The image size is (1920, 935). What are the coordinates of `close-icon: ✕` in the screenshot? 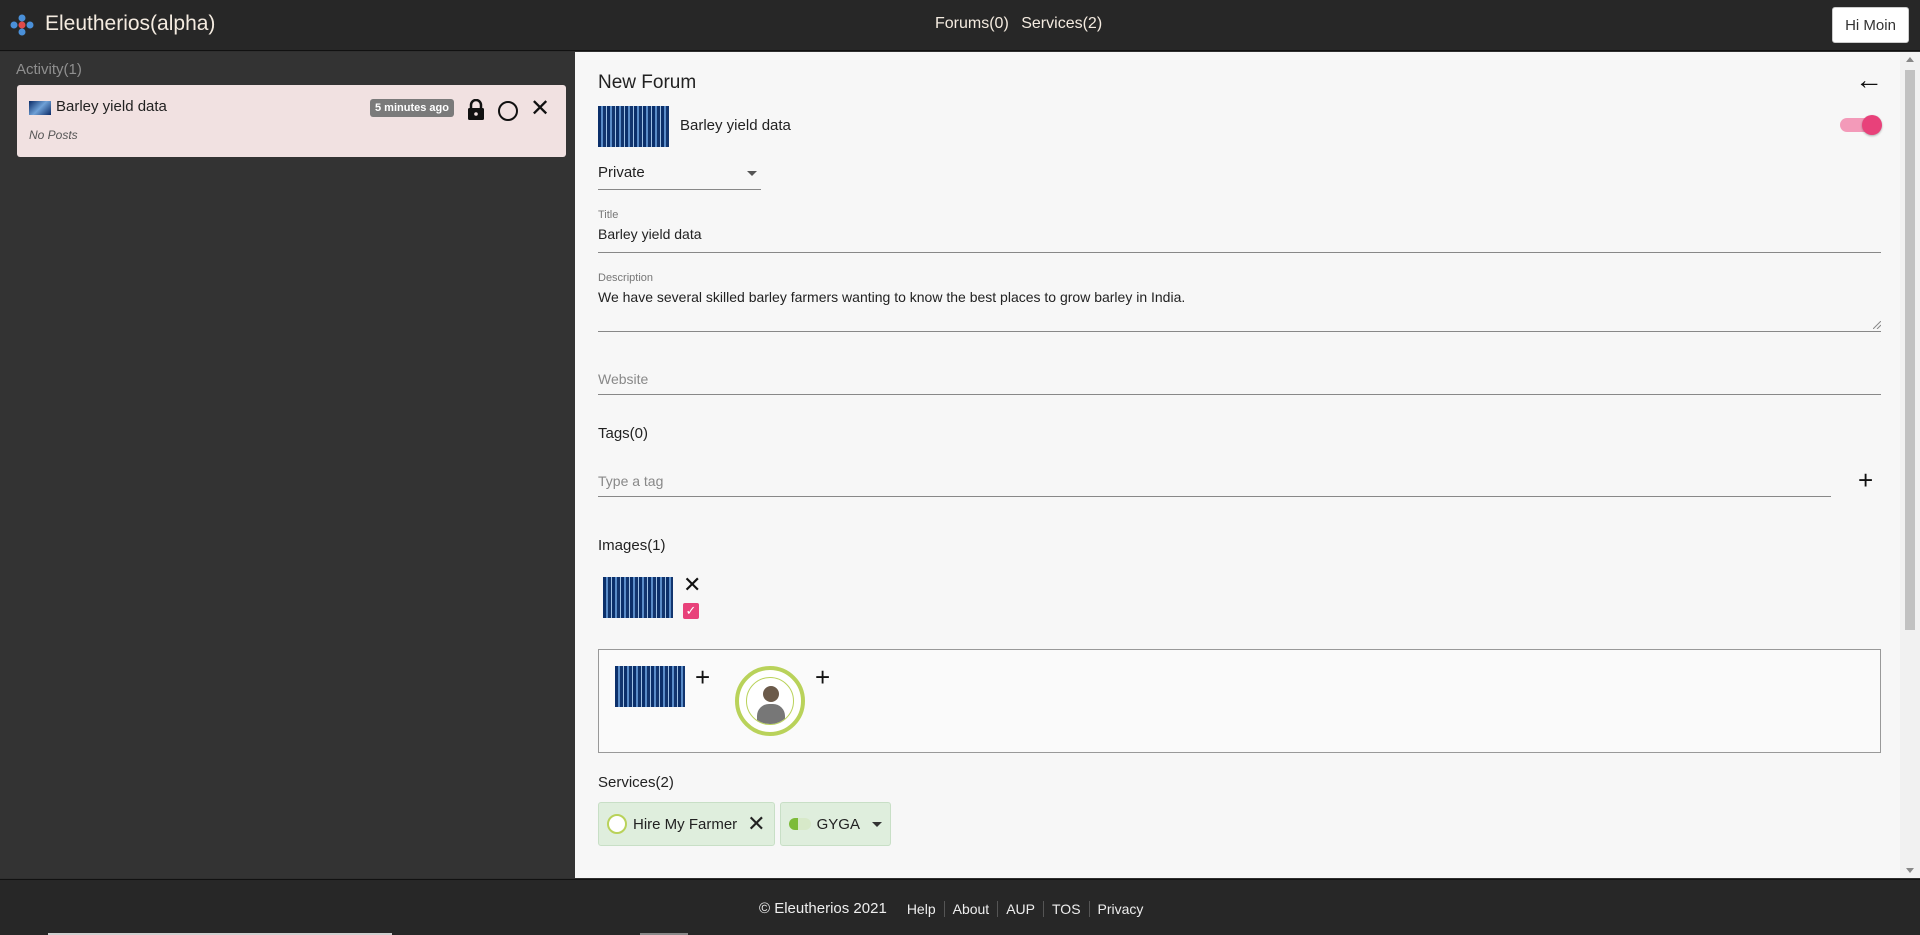 It's located at (540, 109).